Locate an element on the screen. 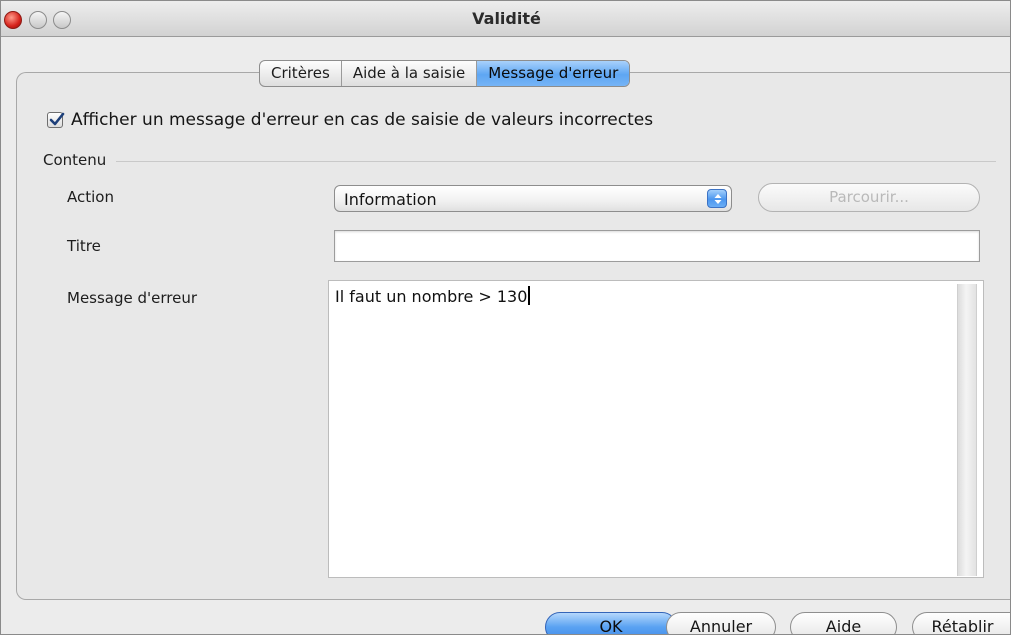 The height and width of the screenshot is (635, 1011). titre-label: Titre is located at coordinates (84, 246).